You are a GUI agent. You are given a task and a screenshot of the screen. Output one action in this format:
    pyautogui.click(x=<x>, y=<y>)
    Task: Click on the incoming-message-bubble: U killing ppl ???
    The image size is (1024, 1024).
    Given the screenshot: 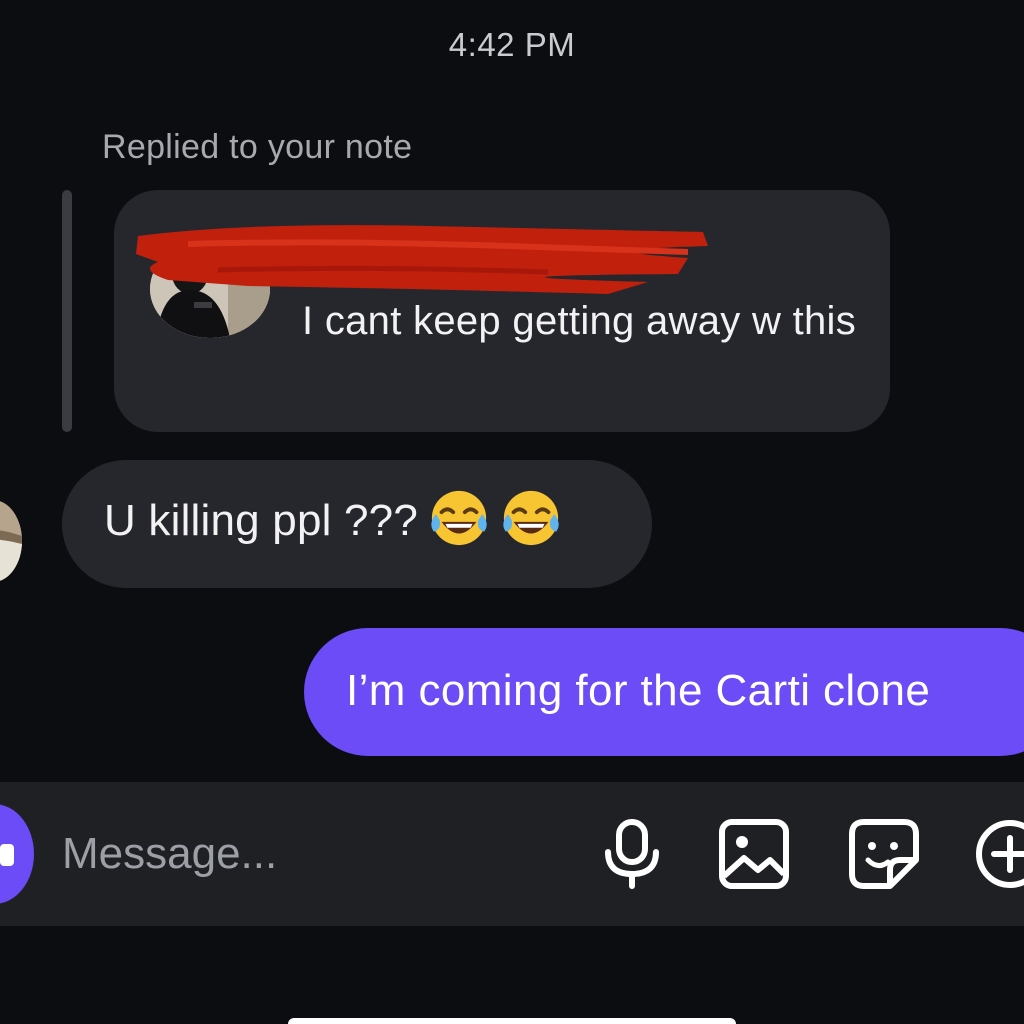 What is the action you would take?
    pyautogui.click(x=357, y=524)
    